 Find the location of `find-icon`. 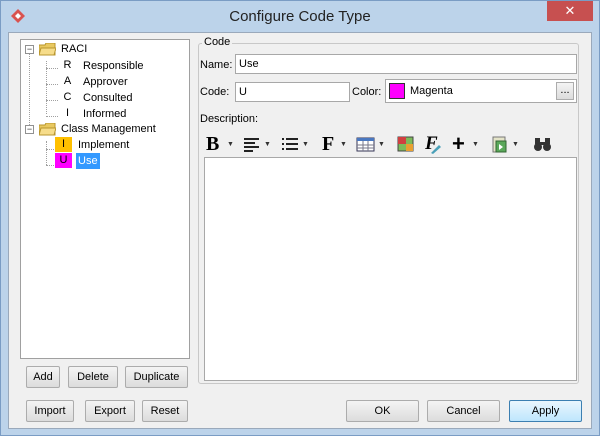

find-icon is located at coordinates (543, 144).